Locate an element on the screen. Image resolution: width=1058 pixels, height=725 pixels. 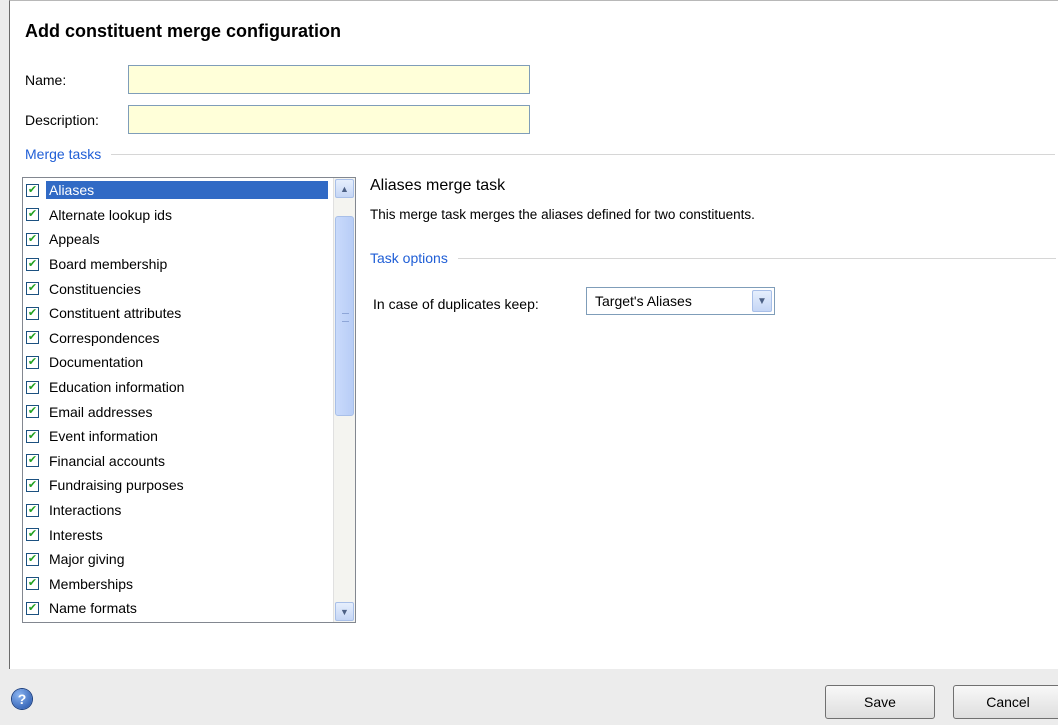
list-item-label: Interests is located at coordinates (76, 534).